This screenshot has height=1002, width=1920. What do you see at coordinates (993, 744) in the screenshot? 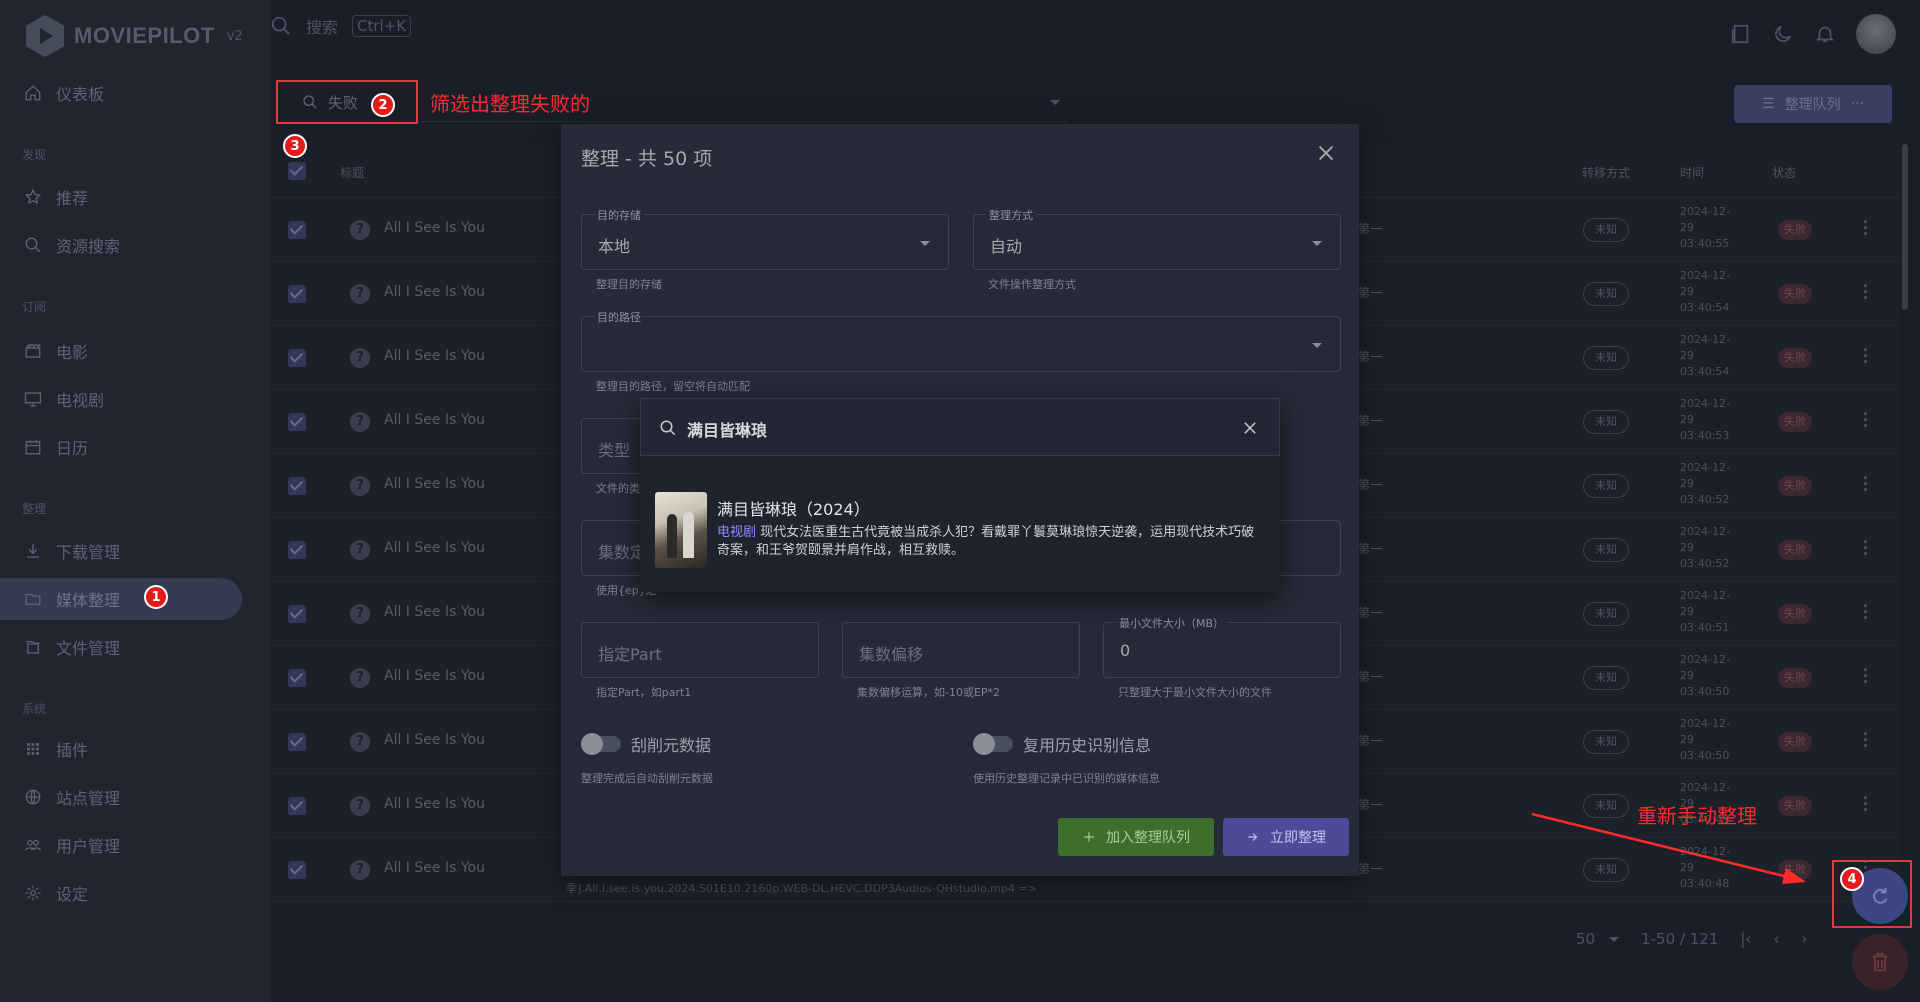
I see `history-toggle` at bounding box center [993, 744].